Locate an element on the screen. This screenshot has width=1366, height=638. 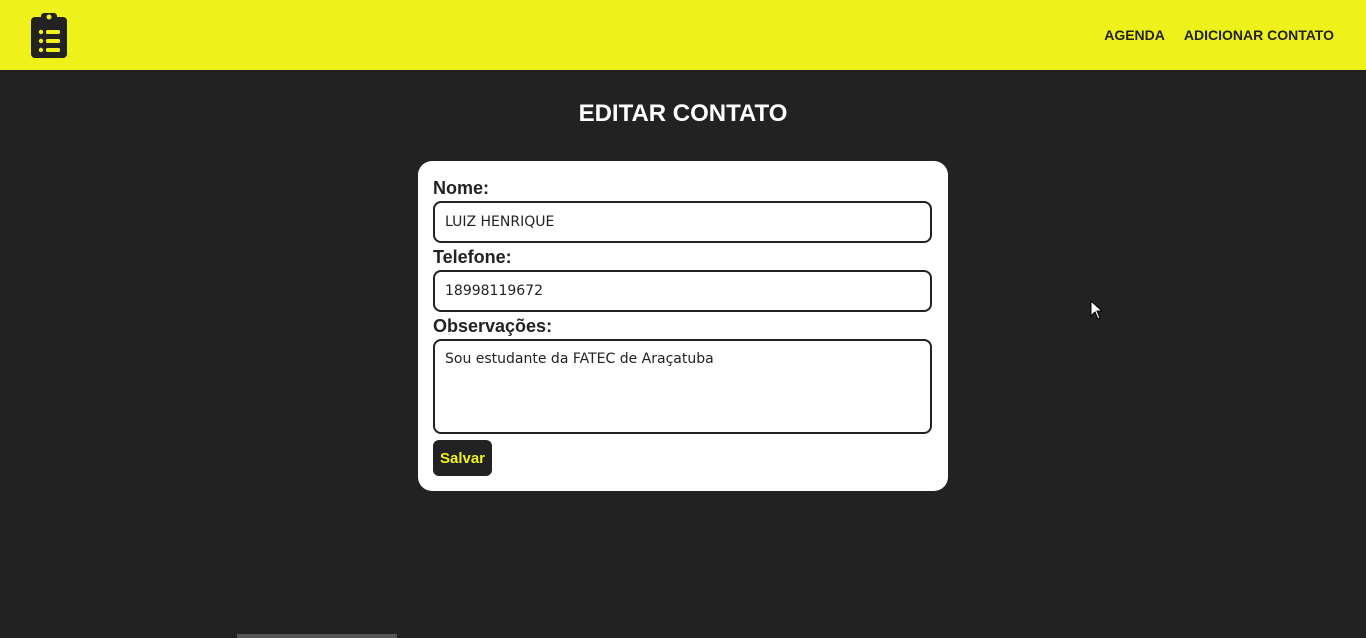
nav-links: AGENDA ADICIONAR CONTATO is located at coordinates (1209, 35).